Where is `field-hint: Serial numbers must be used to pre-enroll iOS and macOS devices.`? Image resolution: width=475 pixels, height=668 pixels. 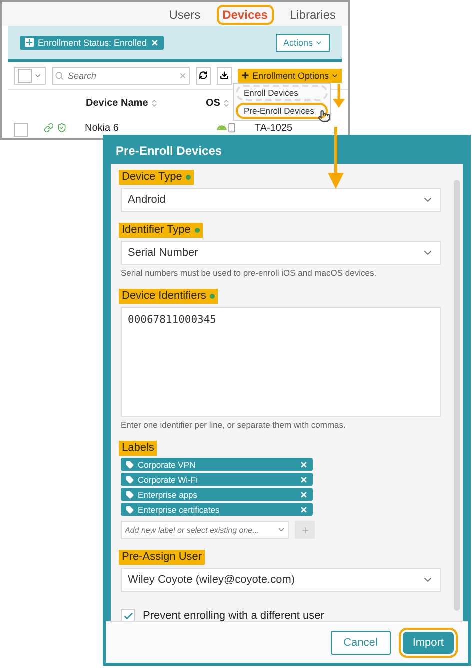 field-hint: Serial numbers must be used to pre-enroll iOS and macOS devices. is located at coordinates (249, 273).